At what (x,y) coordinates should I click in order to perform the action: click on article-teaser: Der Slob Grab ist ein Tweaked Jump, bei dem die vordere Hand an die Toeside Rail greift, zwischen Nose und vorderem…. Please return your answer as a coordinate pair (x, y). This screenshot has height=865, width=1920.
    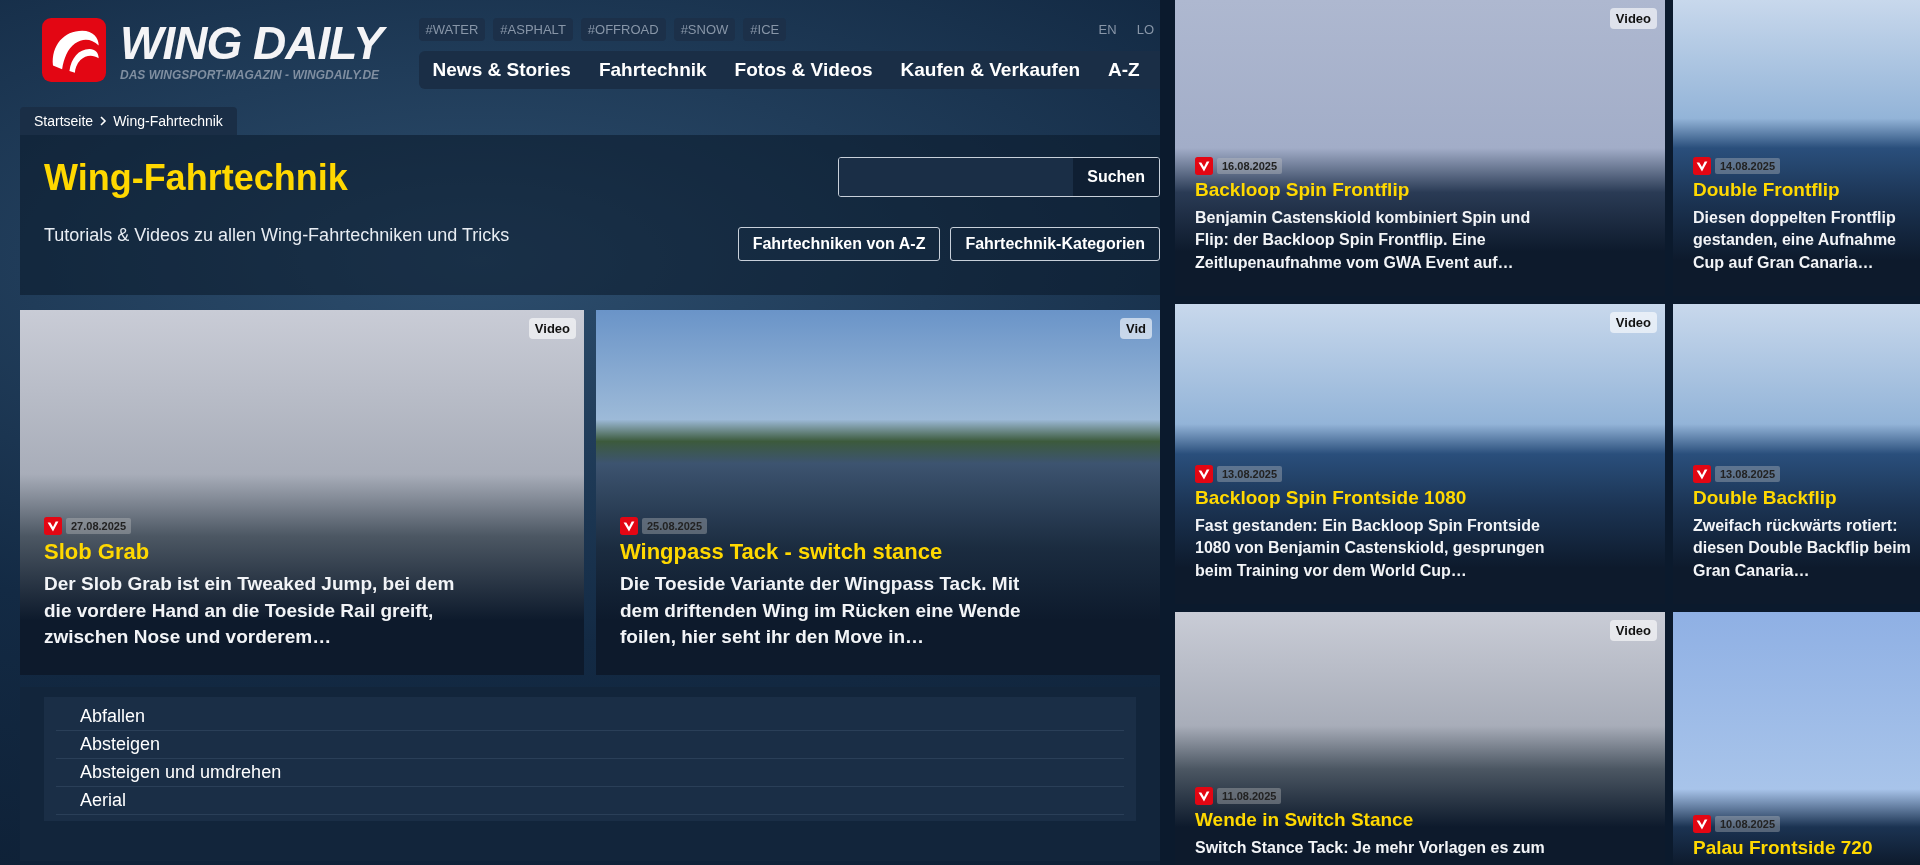
    Looking at the image, I should click on (250, 611).